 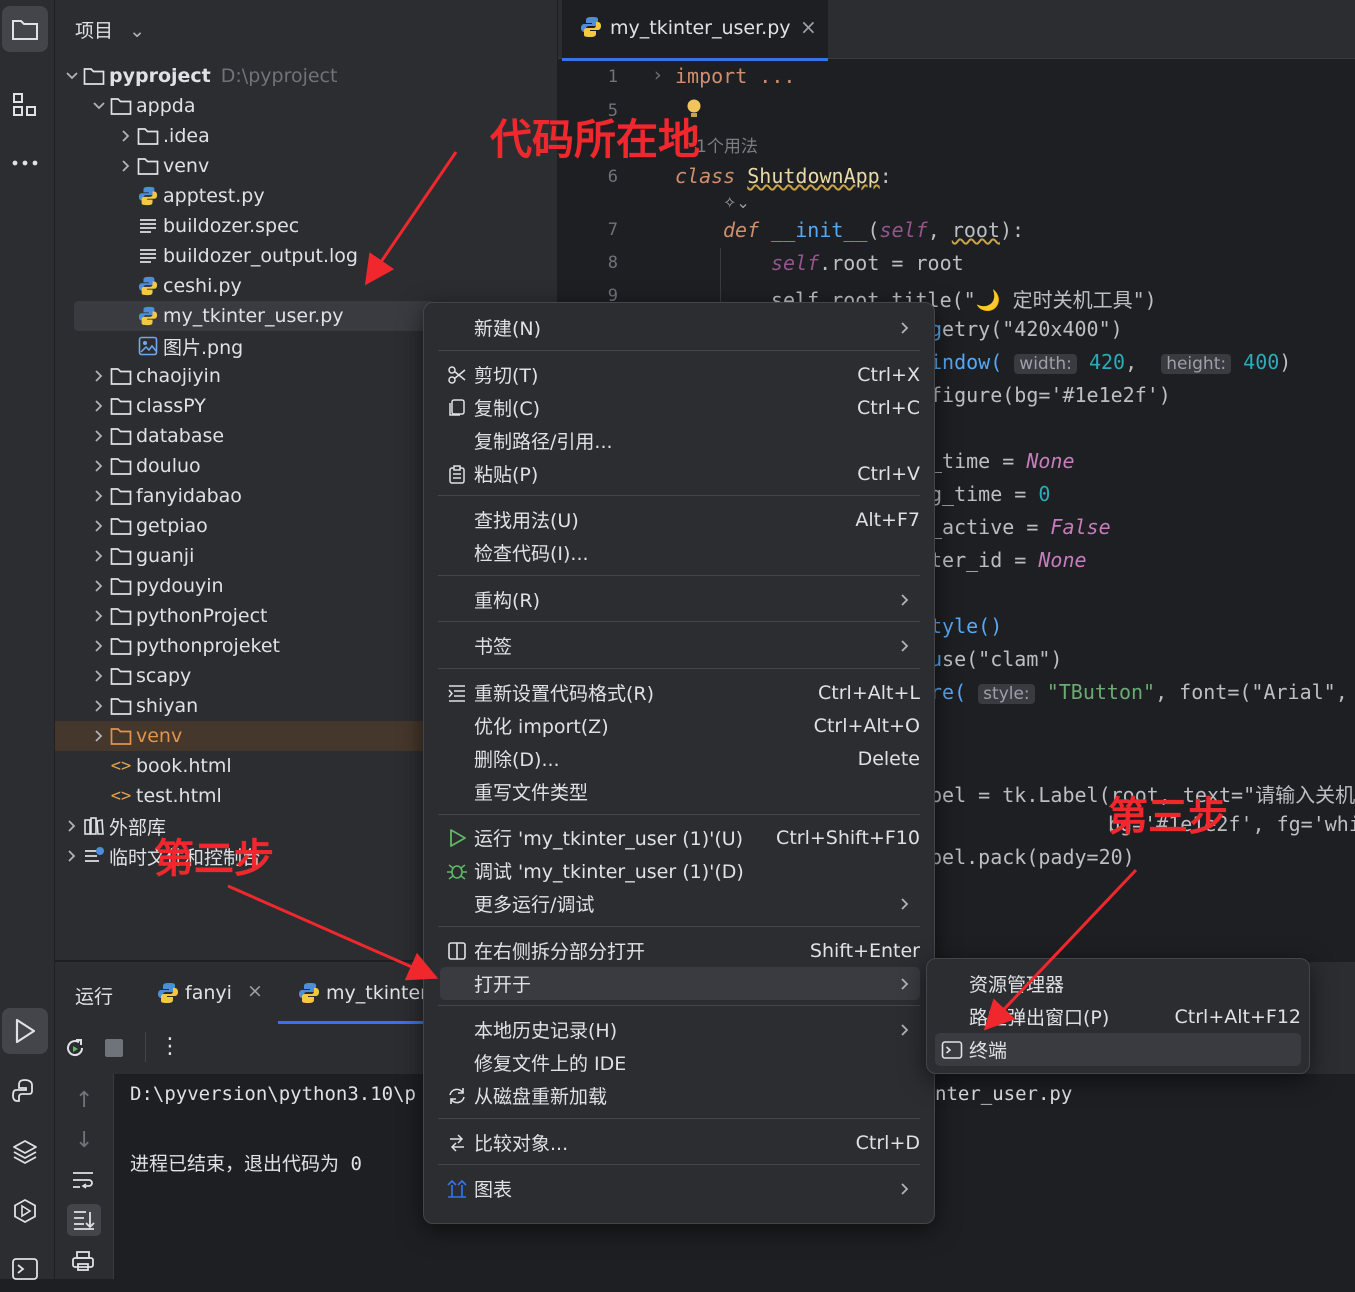 I want to click on annotation-arrow-step3, so click(x=1060, y=949).